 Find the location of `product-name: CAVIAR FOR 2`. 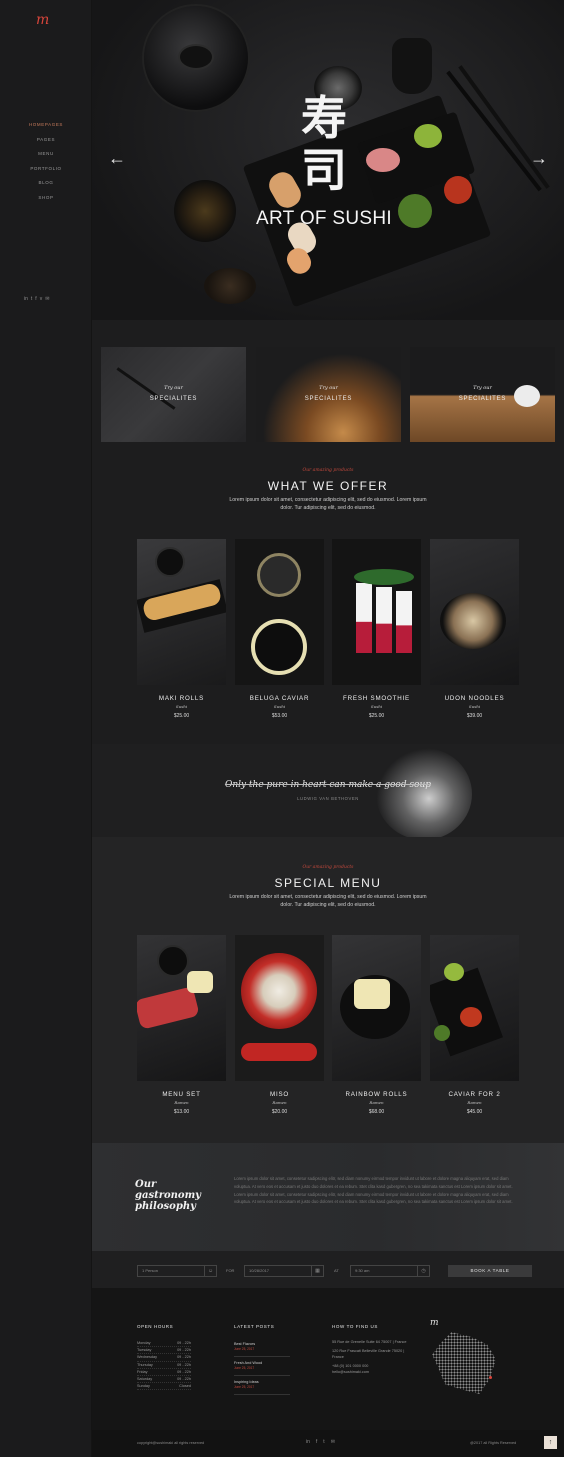

product-name: CAVIAR FOR 2 is located at coordinates (474, 1094).